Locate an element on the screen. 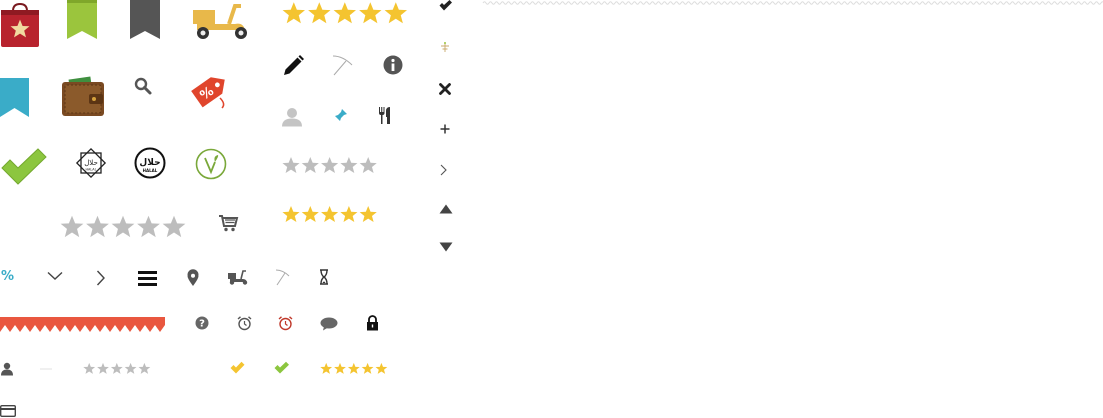  question-icon: ? is located at coordinates (202, 323).